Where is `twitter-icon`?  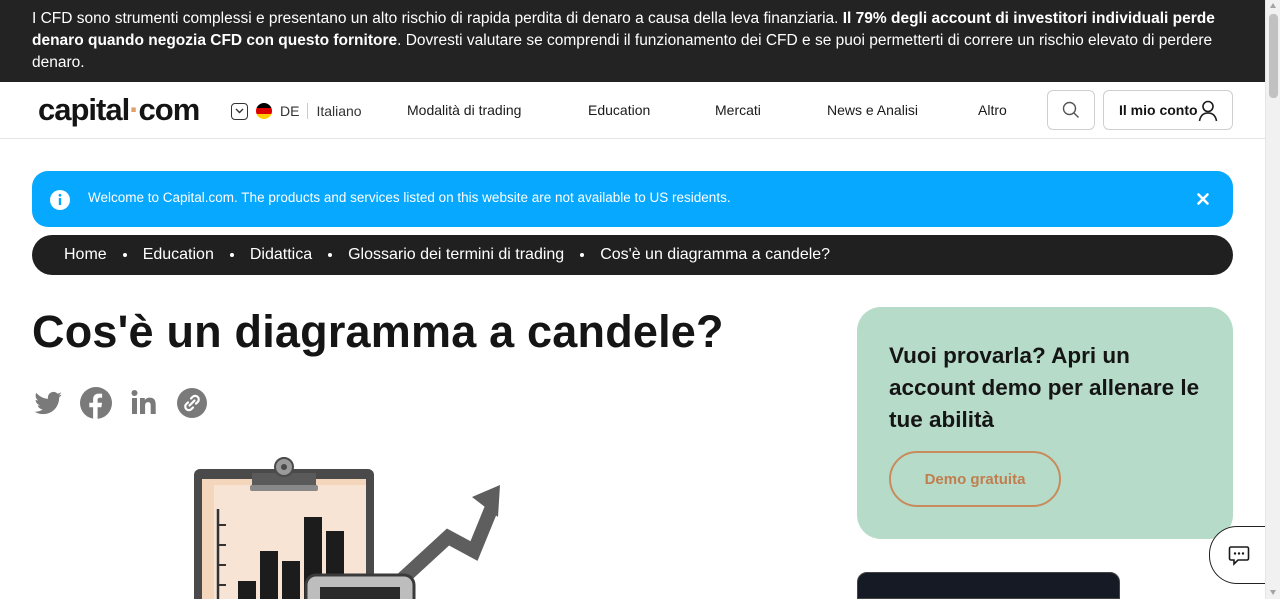
twitter-icon is located at coordinates (48, 403).